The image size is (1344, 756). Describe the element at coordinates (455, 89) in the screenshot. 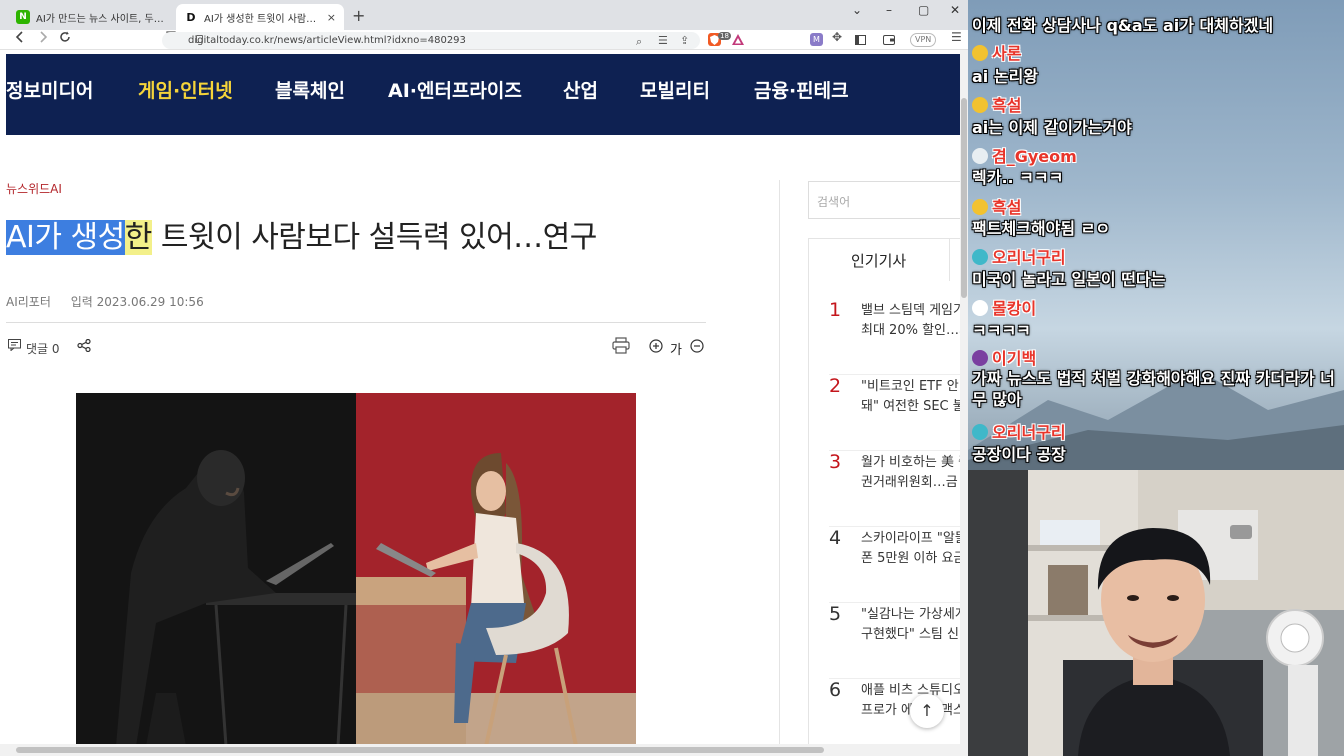

I see `nav-item-ai-enterprise: AI·엔터프라이즈` at that location.